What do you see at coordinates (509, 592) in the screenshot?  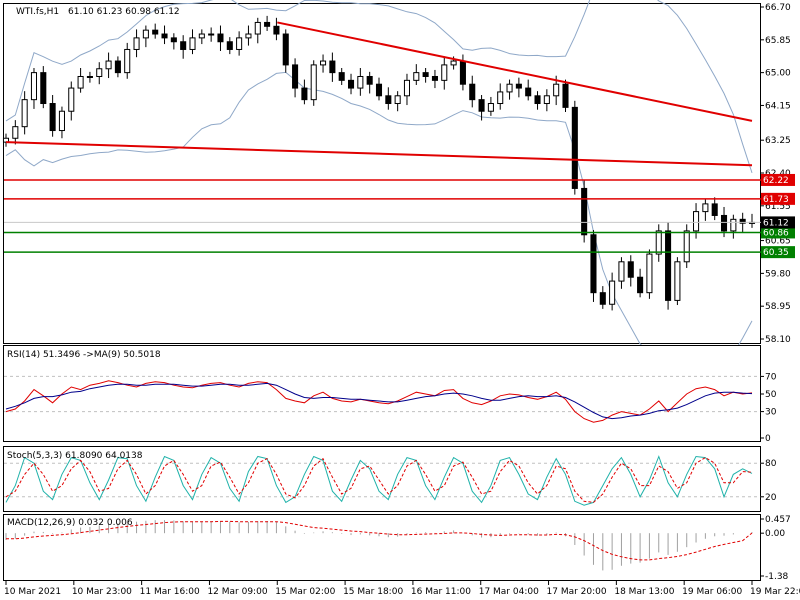 I see `time-tick-label: 17 Mar 04:00` at bounding box center [509, 592].